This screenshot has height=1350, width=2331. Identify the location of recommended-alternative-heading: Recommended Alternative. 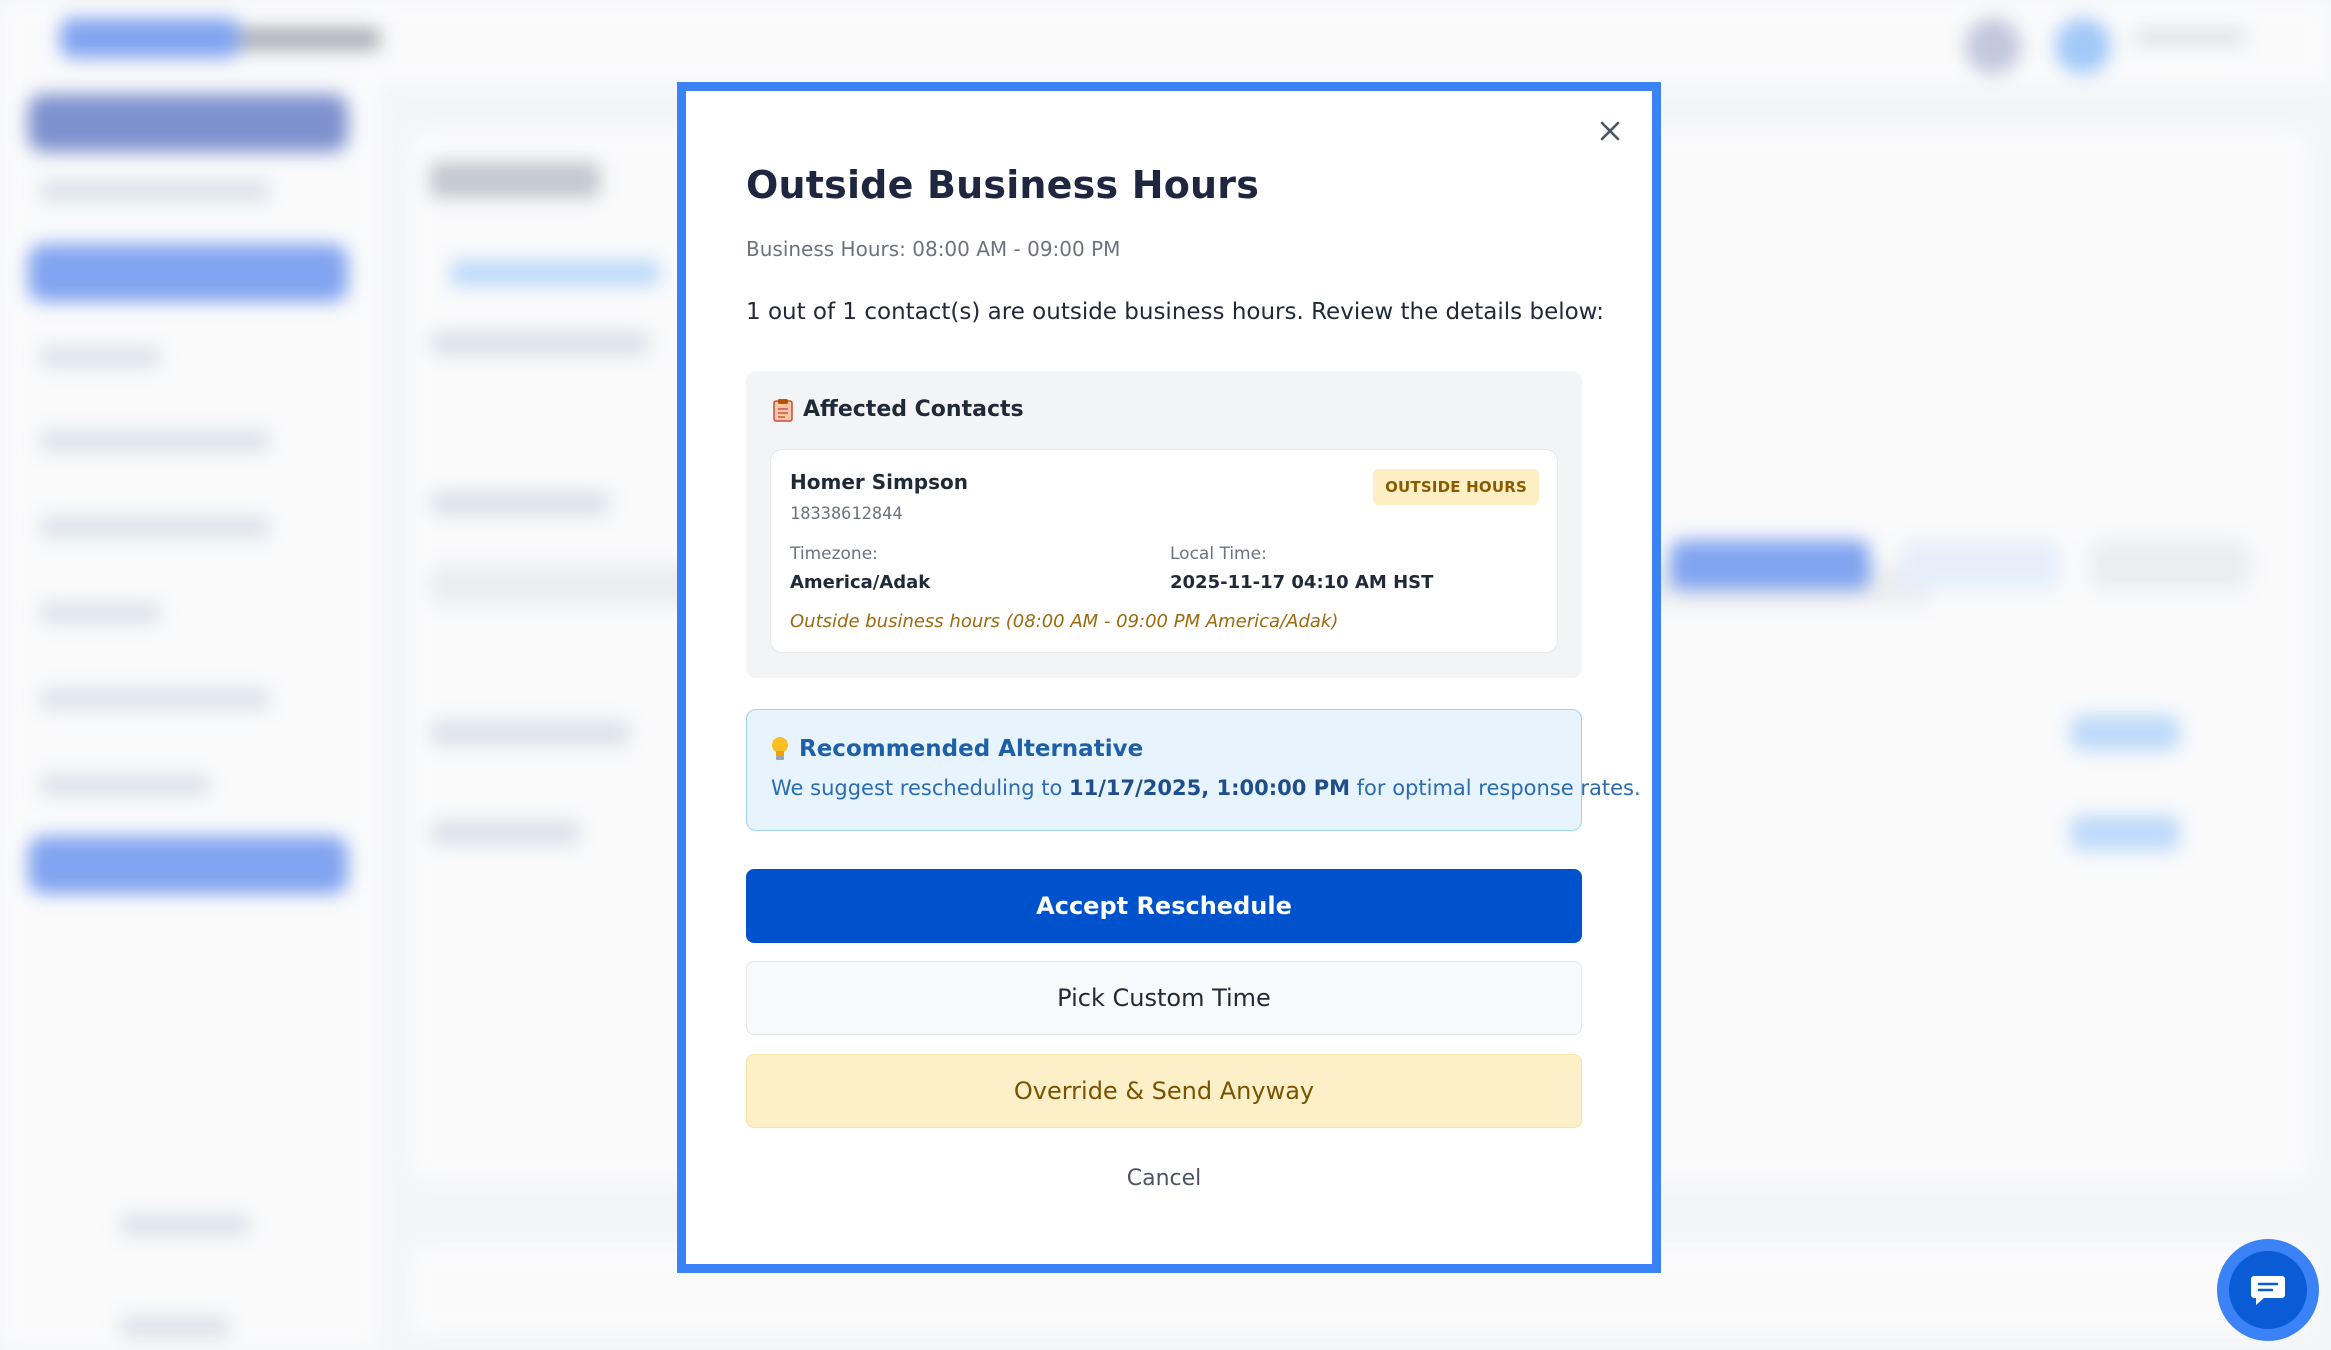
(957, 749).